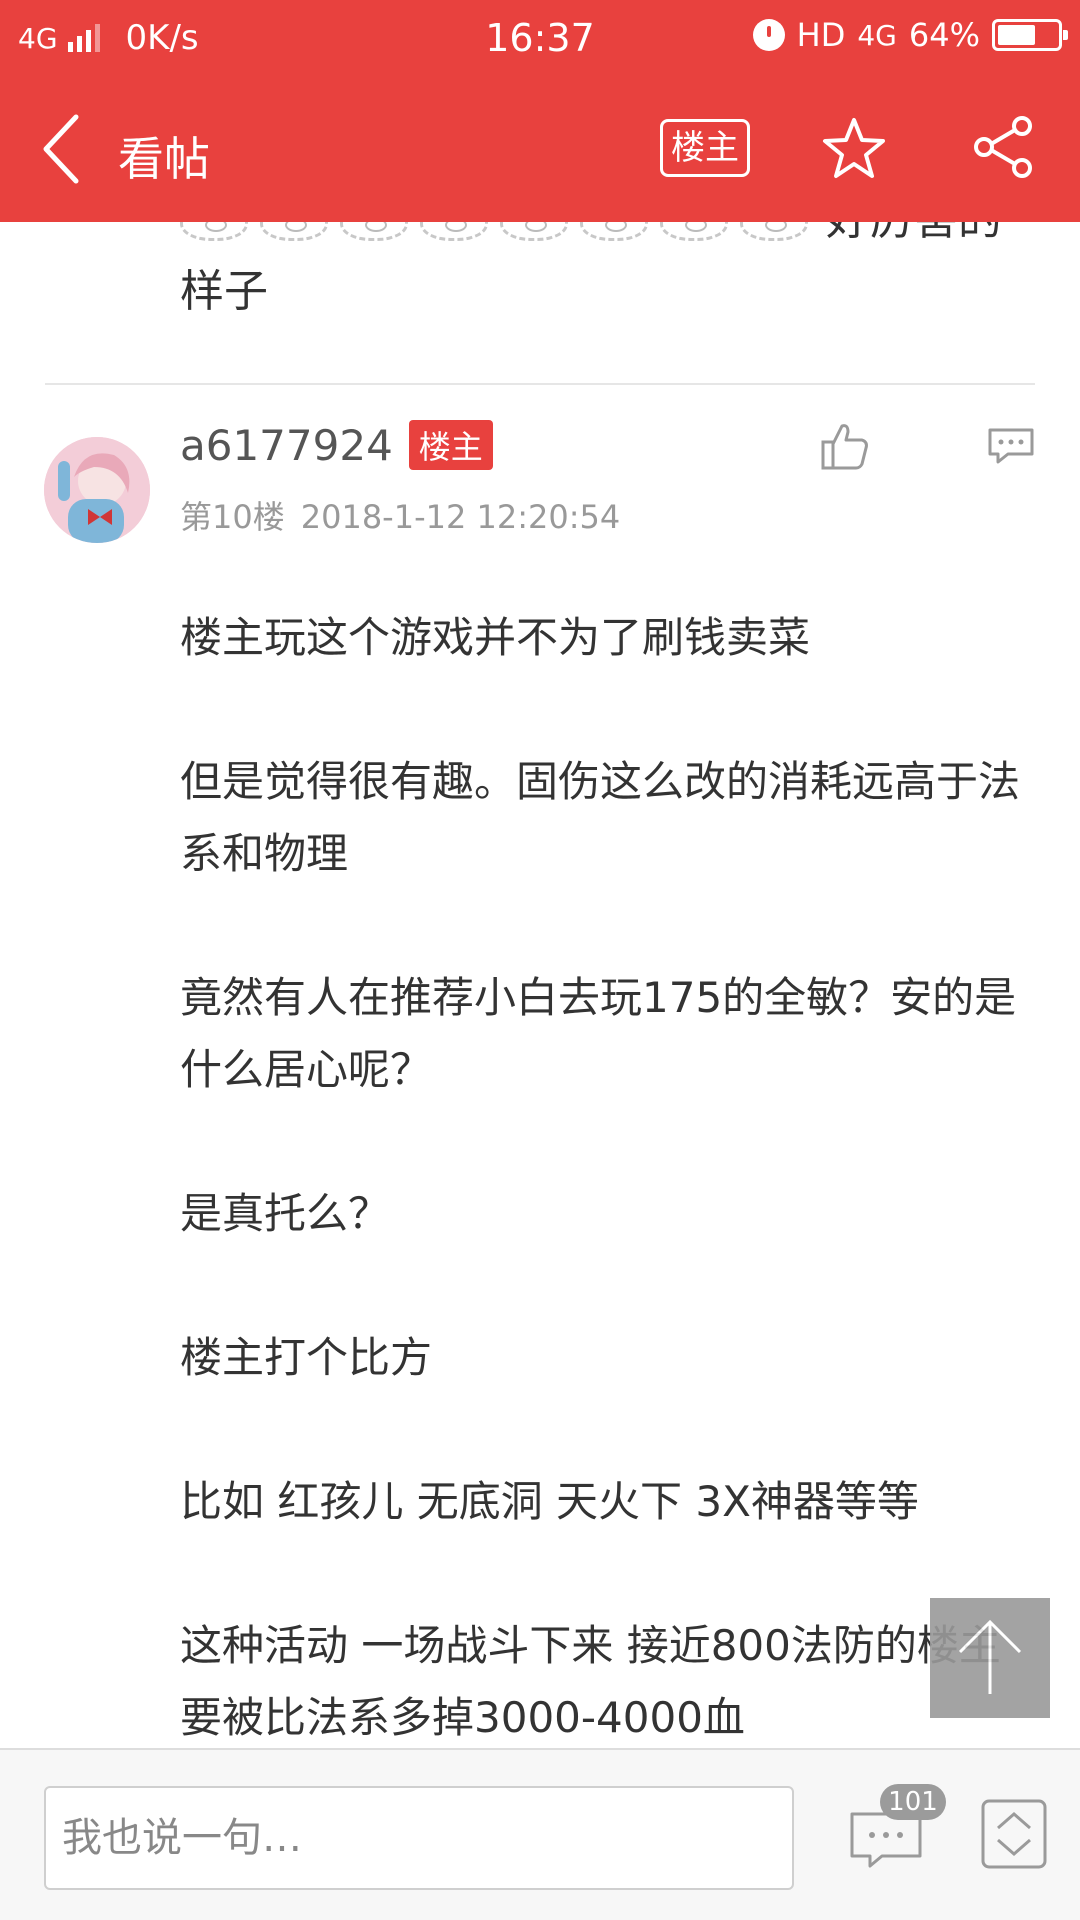  I want to click on battery-percent: 64%, so click(944, 35).